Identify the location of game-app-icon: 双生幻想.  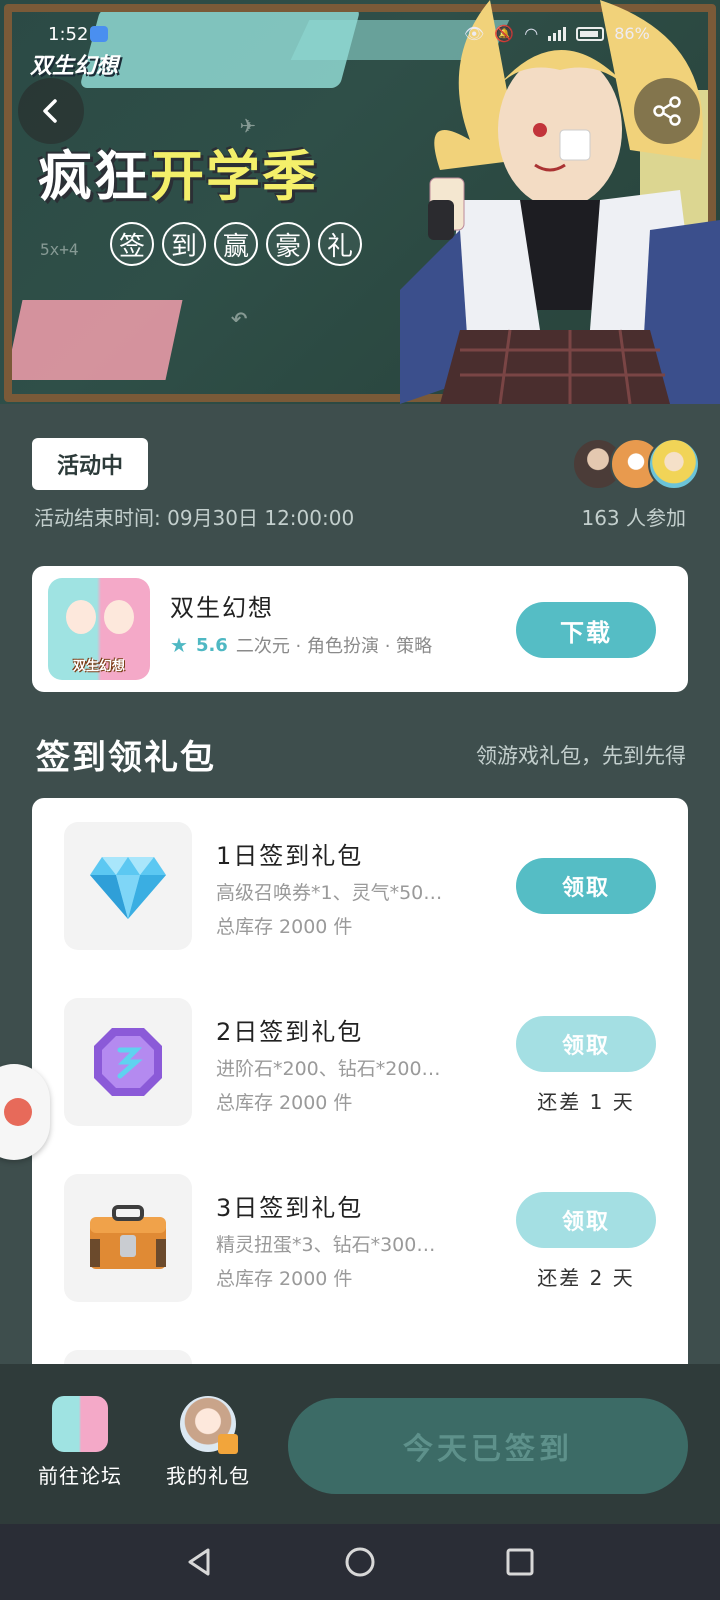
(99, 629).